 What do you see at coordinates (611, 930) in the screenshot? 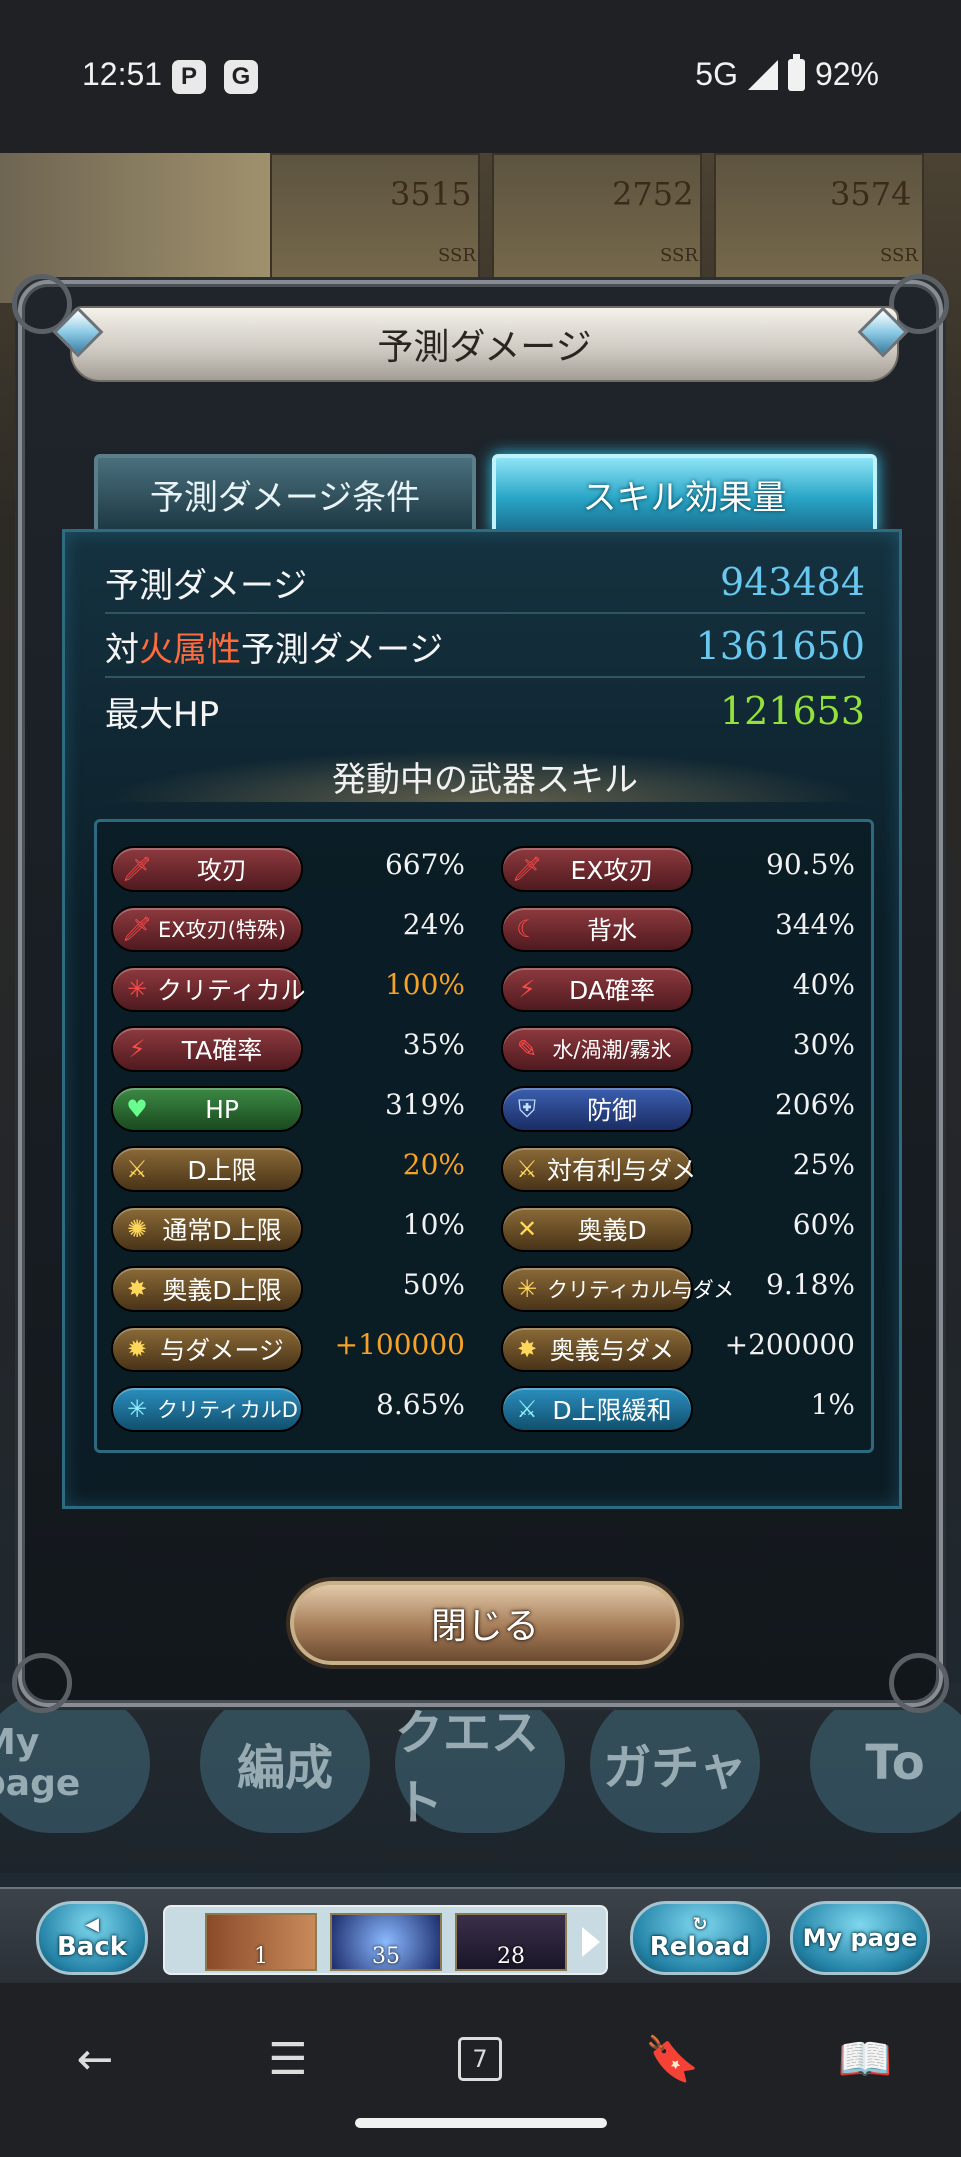
I see `skill-name: 背水` at bounding box center [611, 930].